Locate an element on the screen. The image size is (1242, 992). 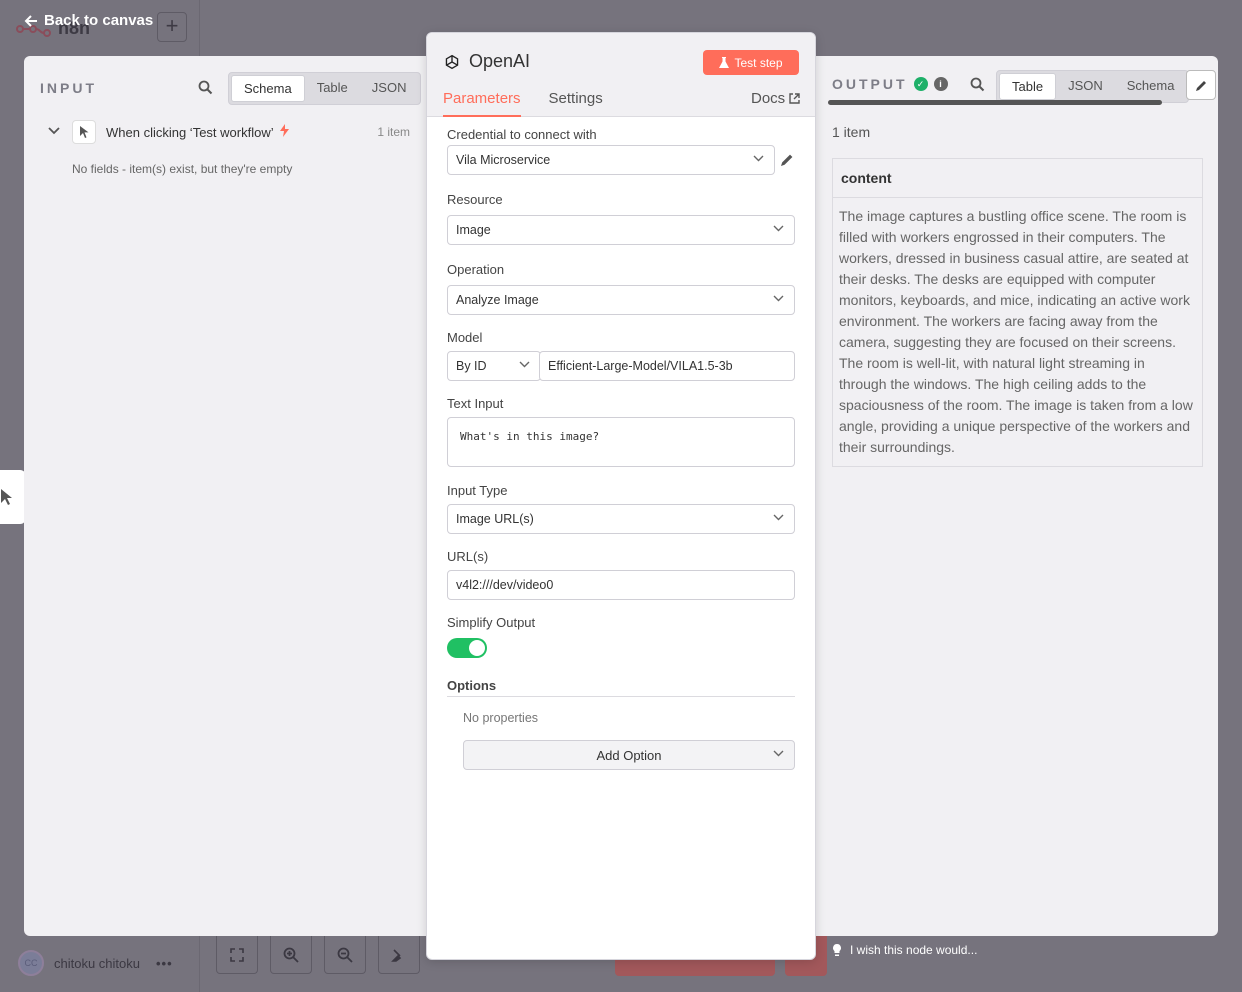
text-input-label: Text Input is located at coordinates (475, 403).